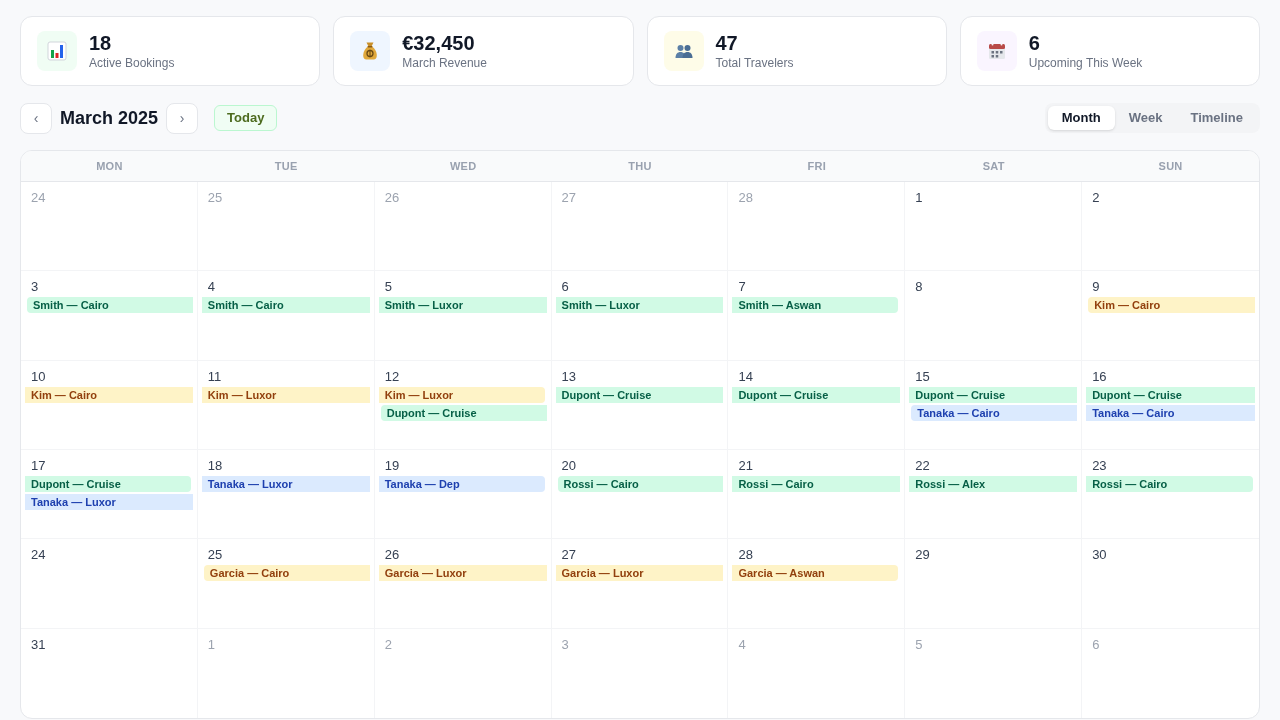 This screenshot has width=1280, height=720. Describe the element at coordinates (38, 376) in the screenshot. I see `day-number: 10` at that location.